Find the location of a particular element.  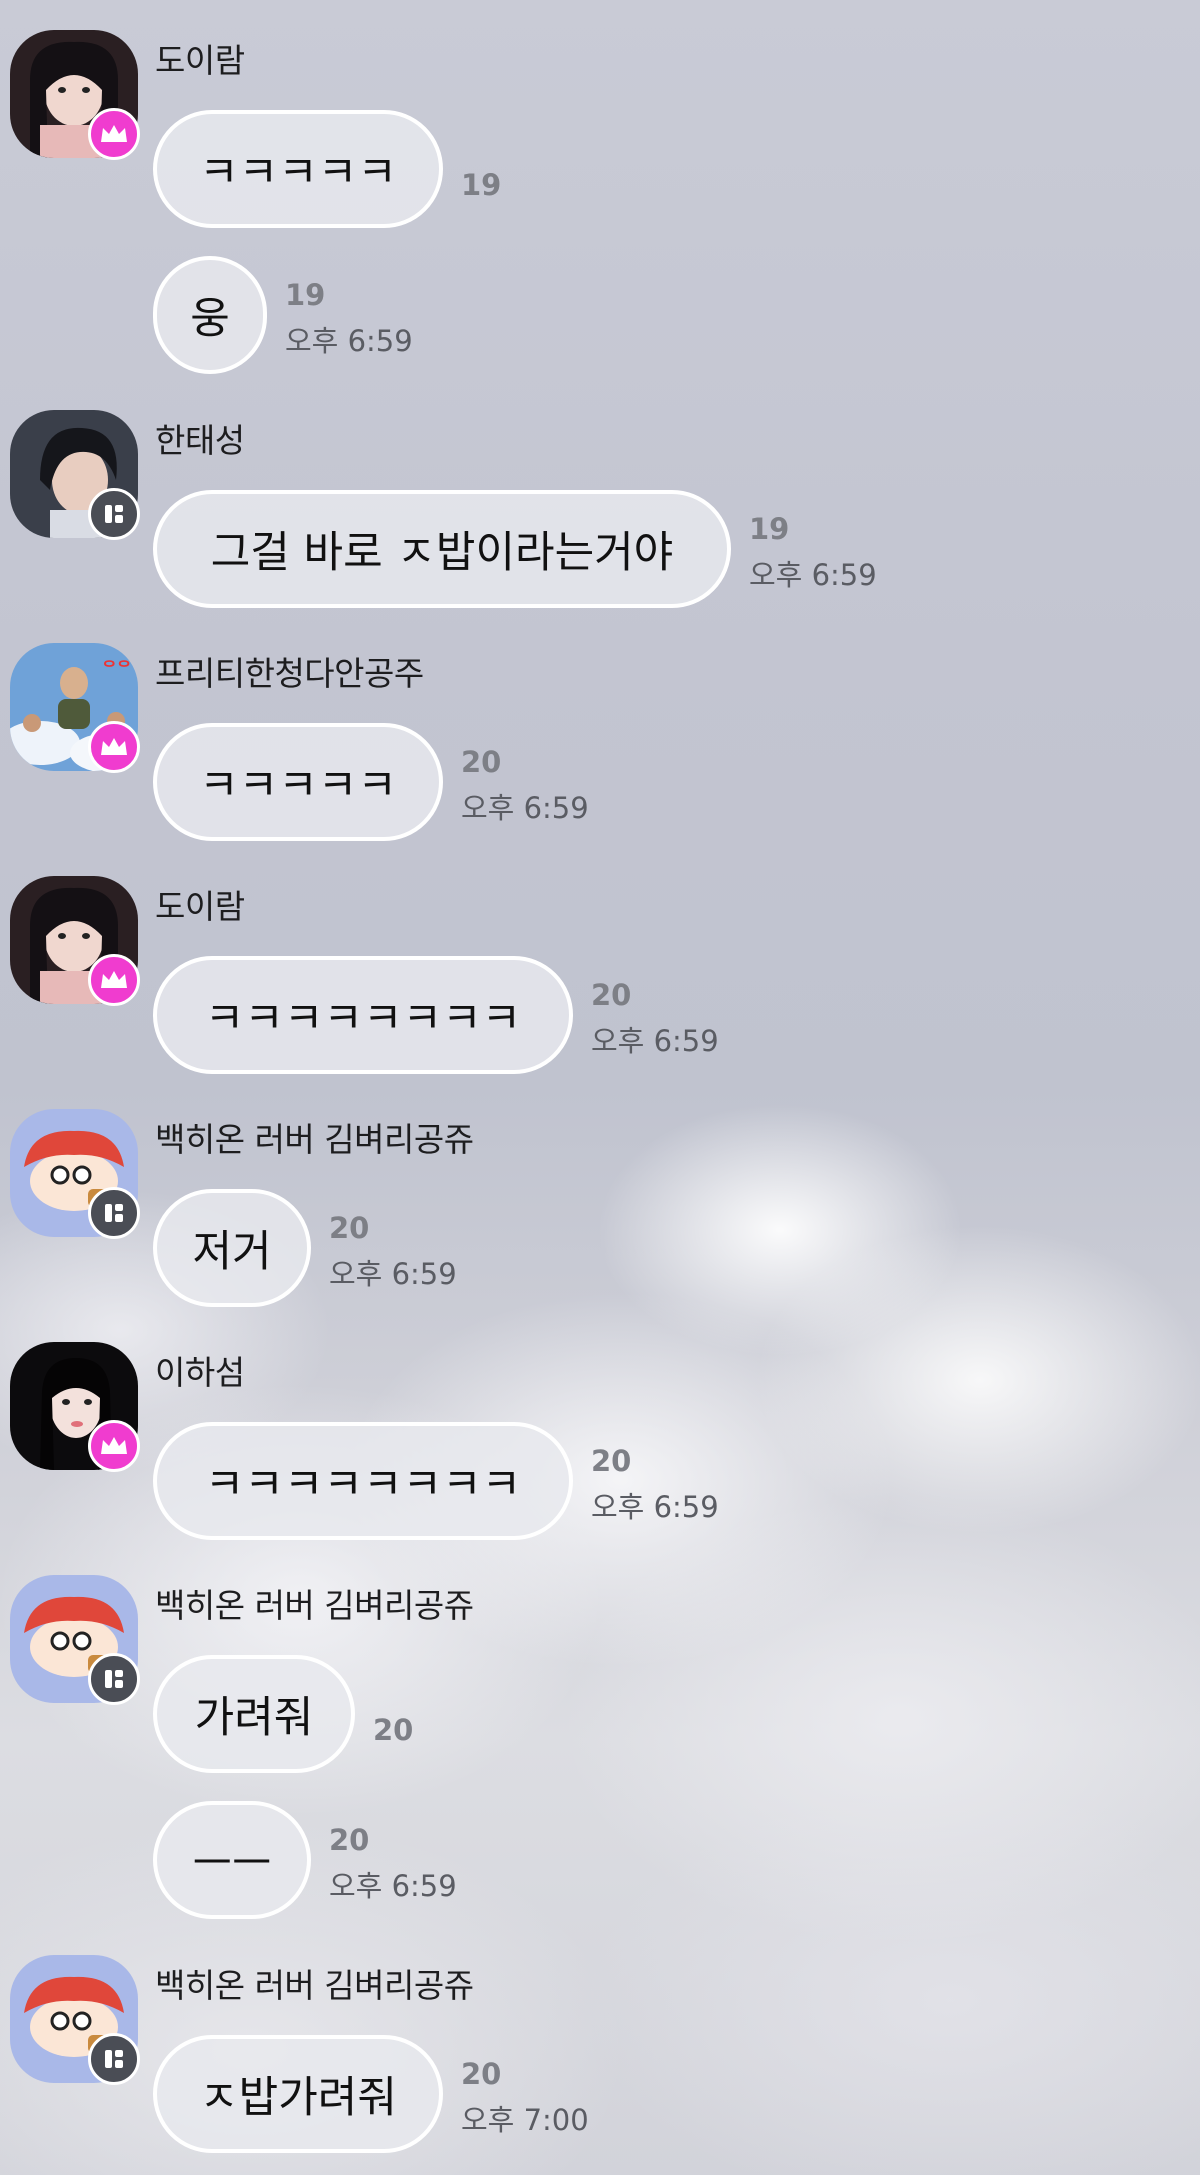

svg-text: ᄋᄋ is located at coordinates (116, 667).